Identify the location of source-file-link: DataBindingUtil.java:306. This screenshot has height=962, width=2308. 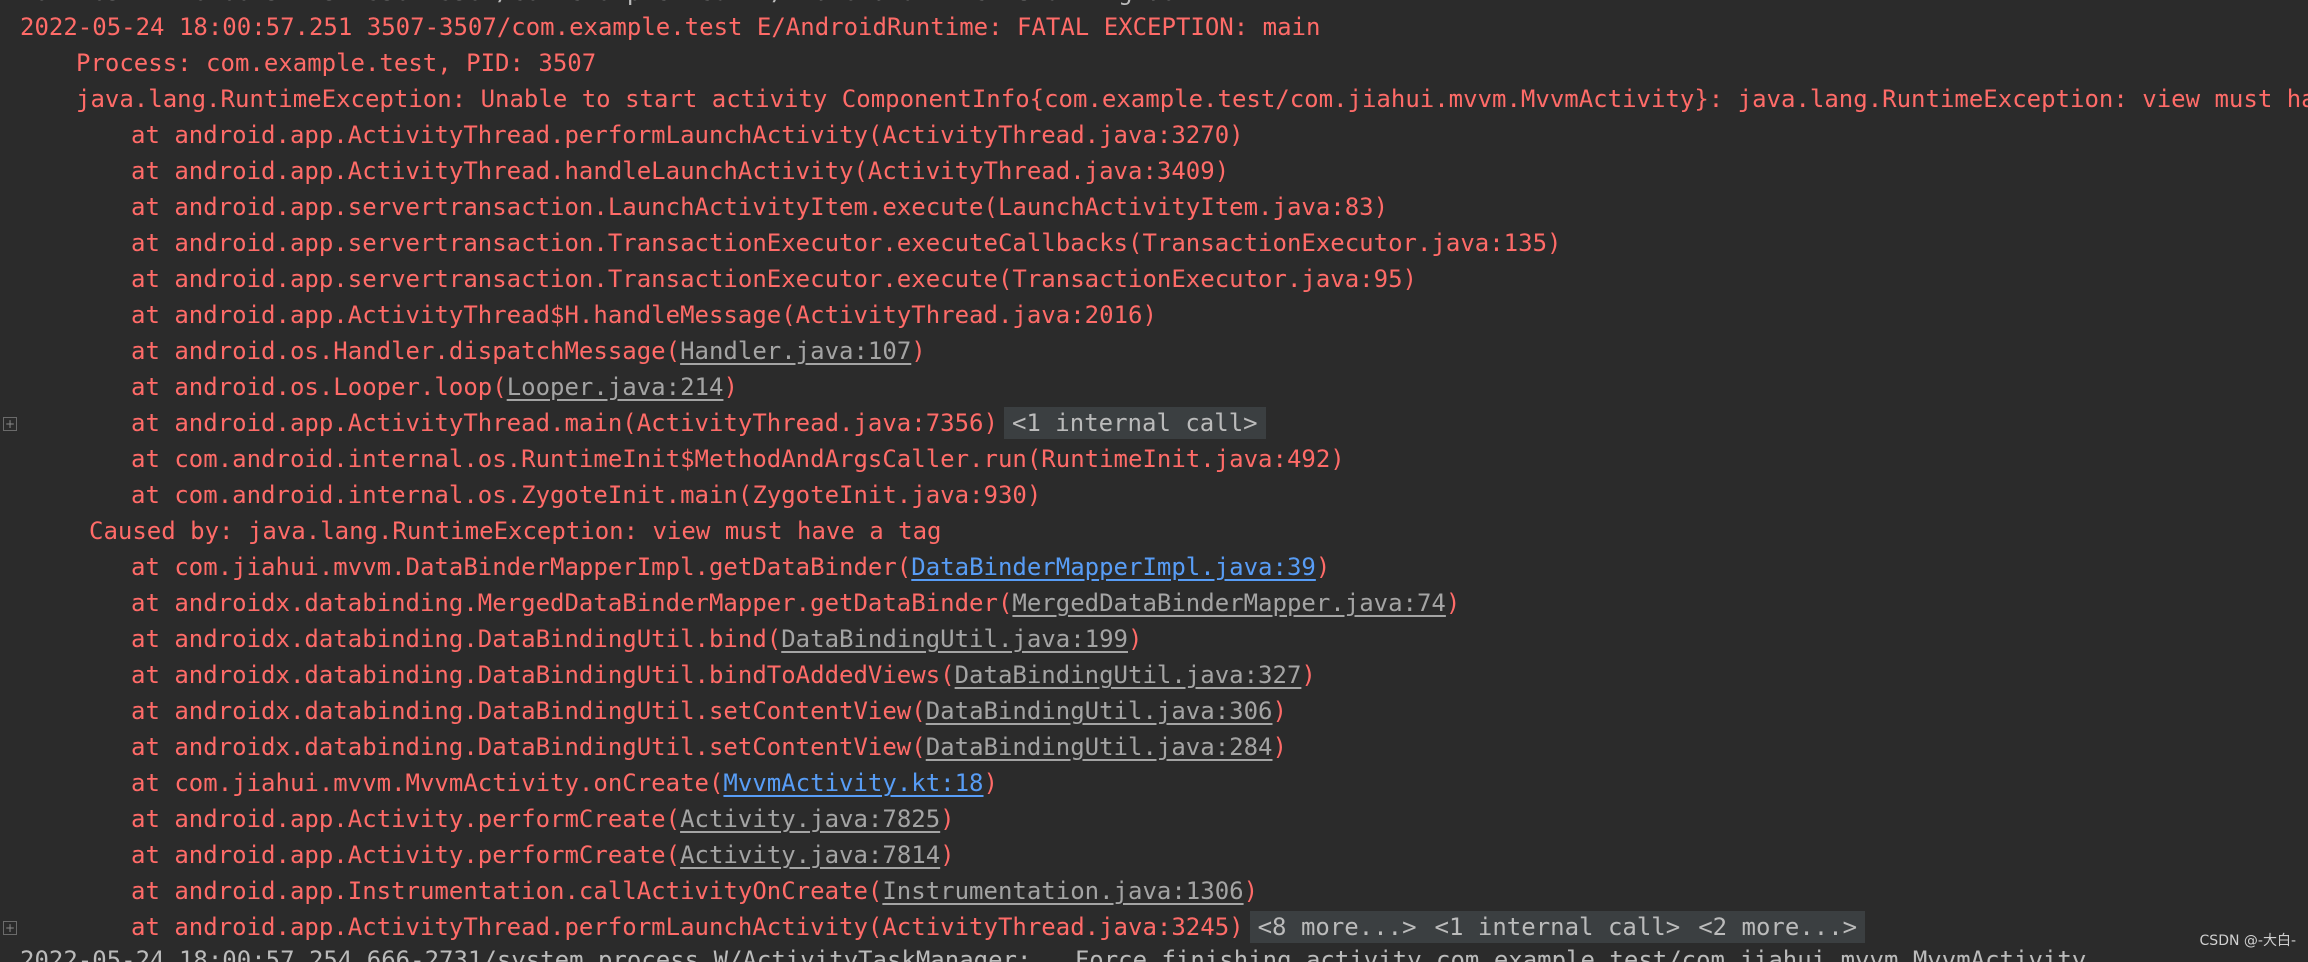
(1099, 711).